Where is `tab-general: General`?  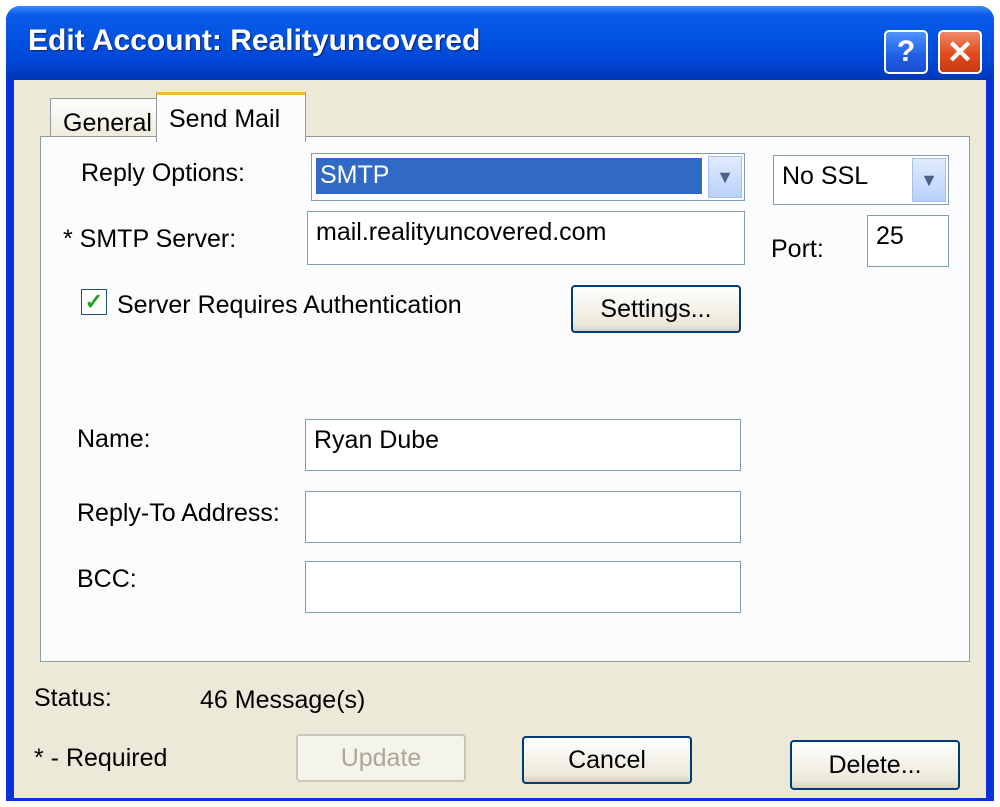
tab-general: General is located at coordinates (104, 119).